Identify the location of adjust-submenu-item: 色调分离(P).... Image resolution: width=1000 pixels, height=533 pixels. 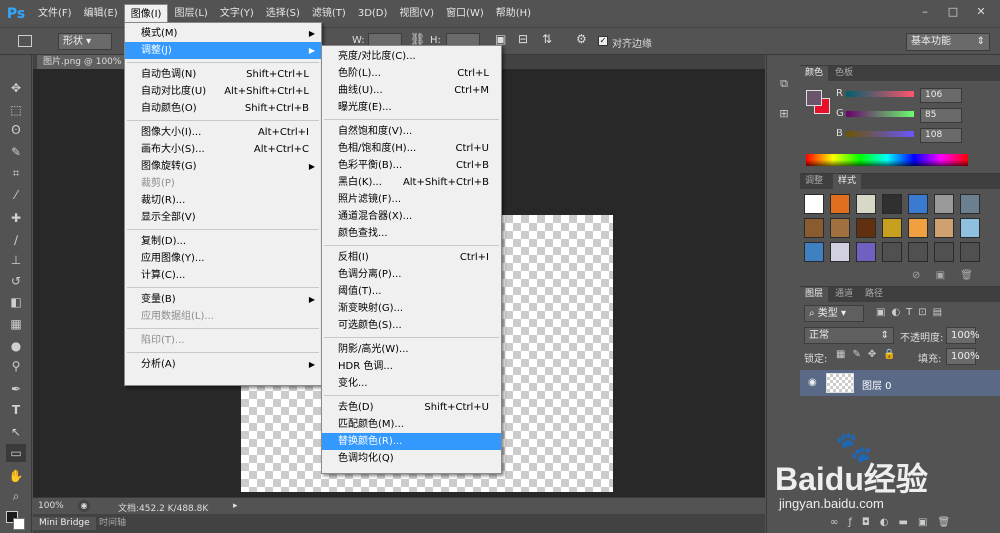
(411, 274).